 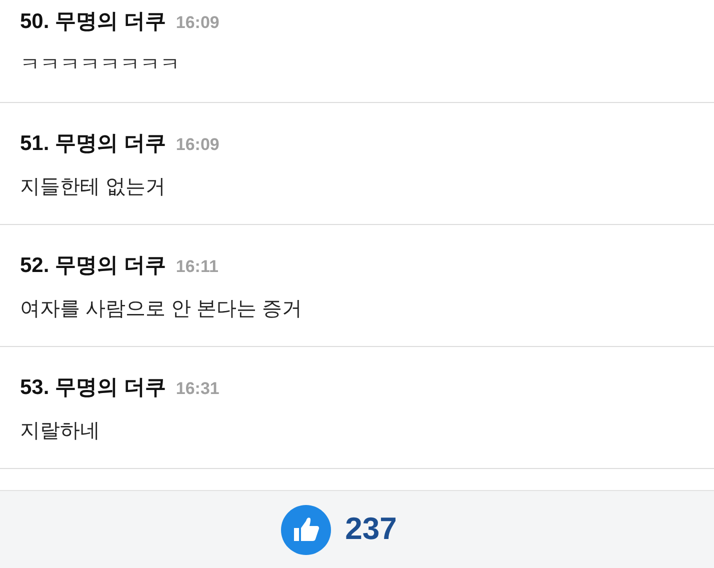 I want to click on comment-text: 지들한테 없는거, so click(x=93, y=187).